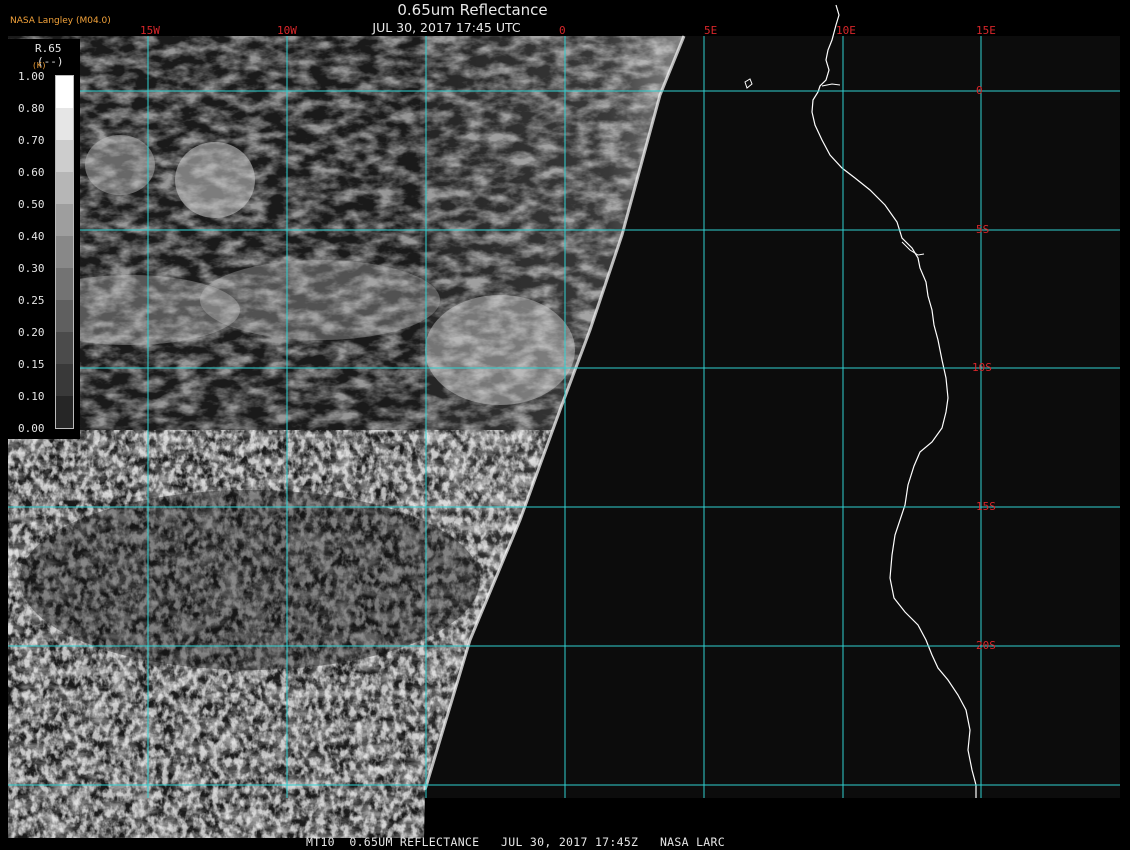 Image resolution: width=1130 pixels, height=850 pixels. What do you see at coordinates (446, 27) in the screenshot?
I see `image-timestamp: JUL 30, 2017 17:45 UTC` at bounding box center [446, 27].